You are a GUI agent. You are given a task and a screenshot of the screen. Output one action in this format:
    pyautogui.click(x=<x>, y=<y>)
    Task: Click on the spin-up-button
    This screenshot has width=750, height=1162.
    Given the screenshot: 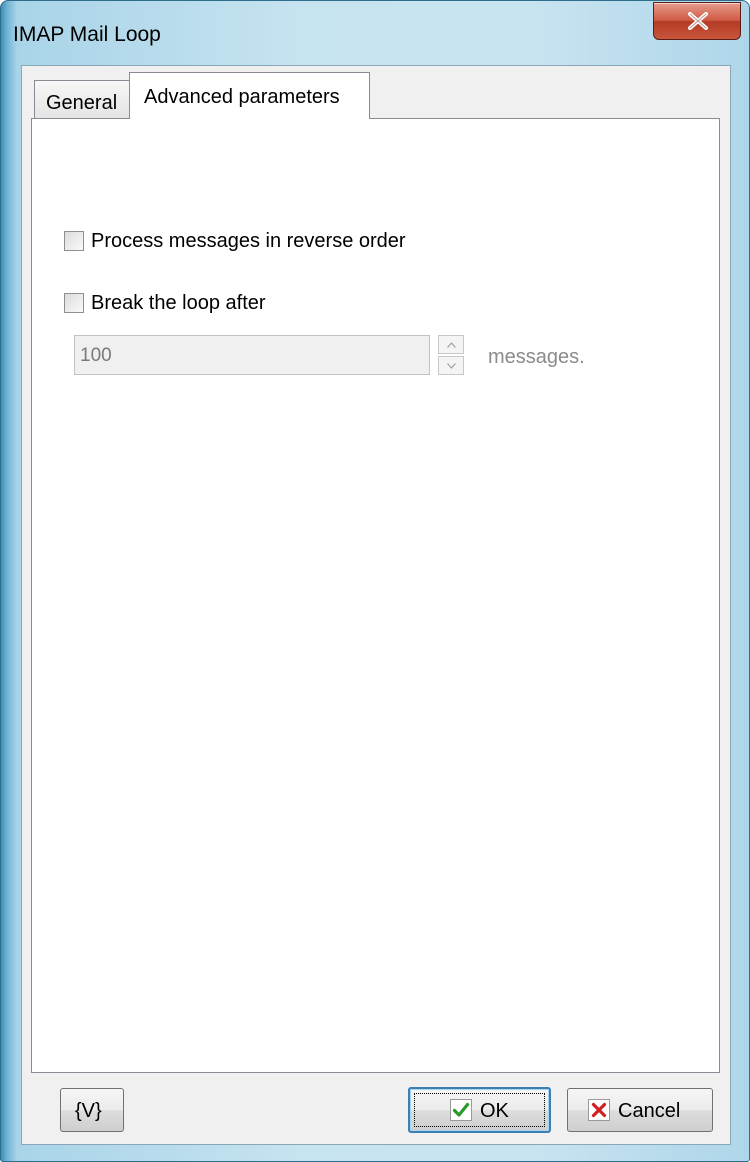 What is the action you would take?
    pyautogui.click(x=451, y=344)
    